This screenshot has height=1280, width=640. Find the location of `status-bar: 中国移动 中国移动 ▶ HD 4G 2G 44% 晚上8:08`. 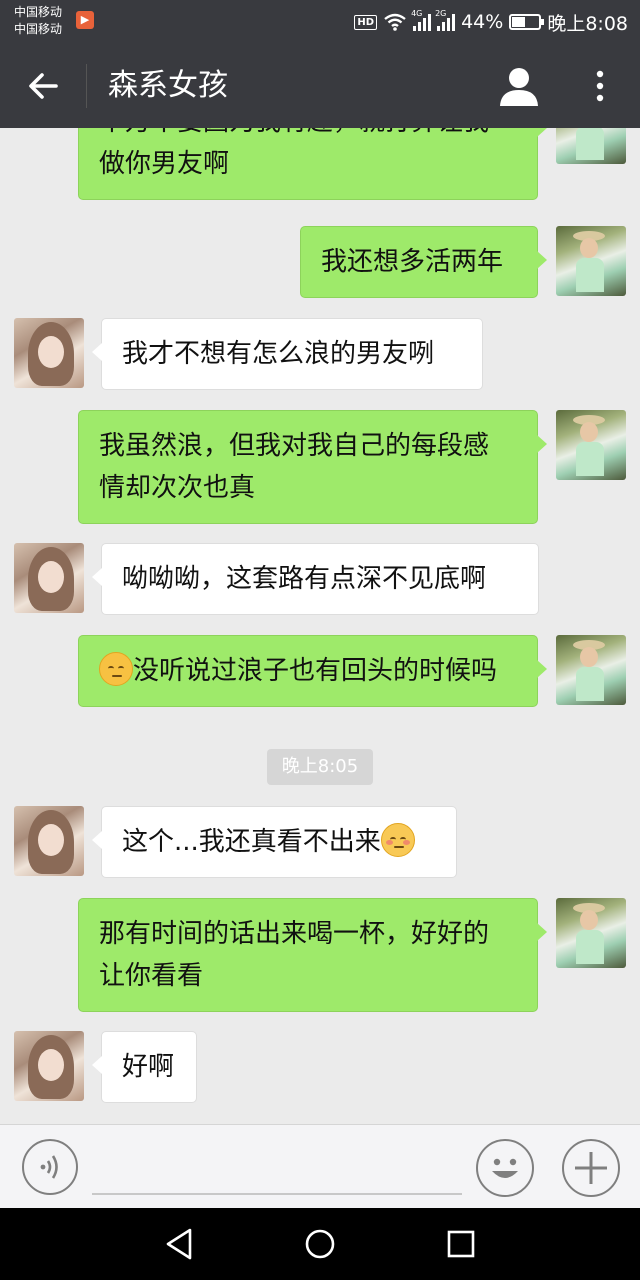

status-bar: 中国移动 中国移动 ▶ HD 4G 2G 44% 晚上8:08 is located at coordinates (320, 22).